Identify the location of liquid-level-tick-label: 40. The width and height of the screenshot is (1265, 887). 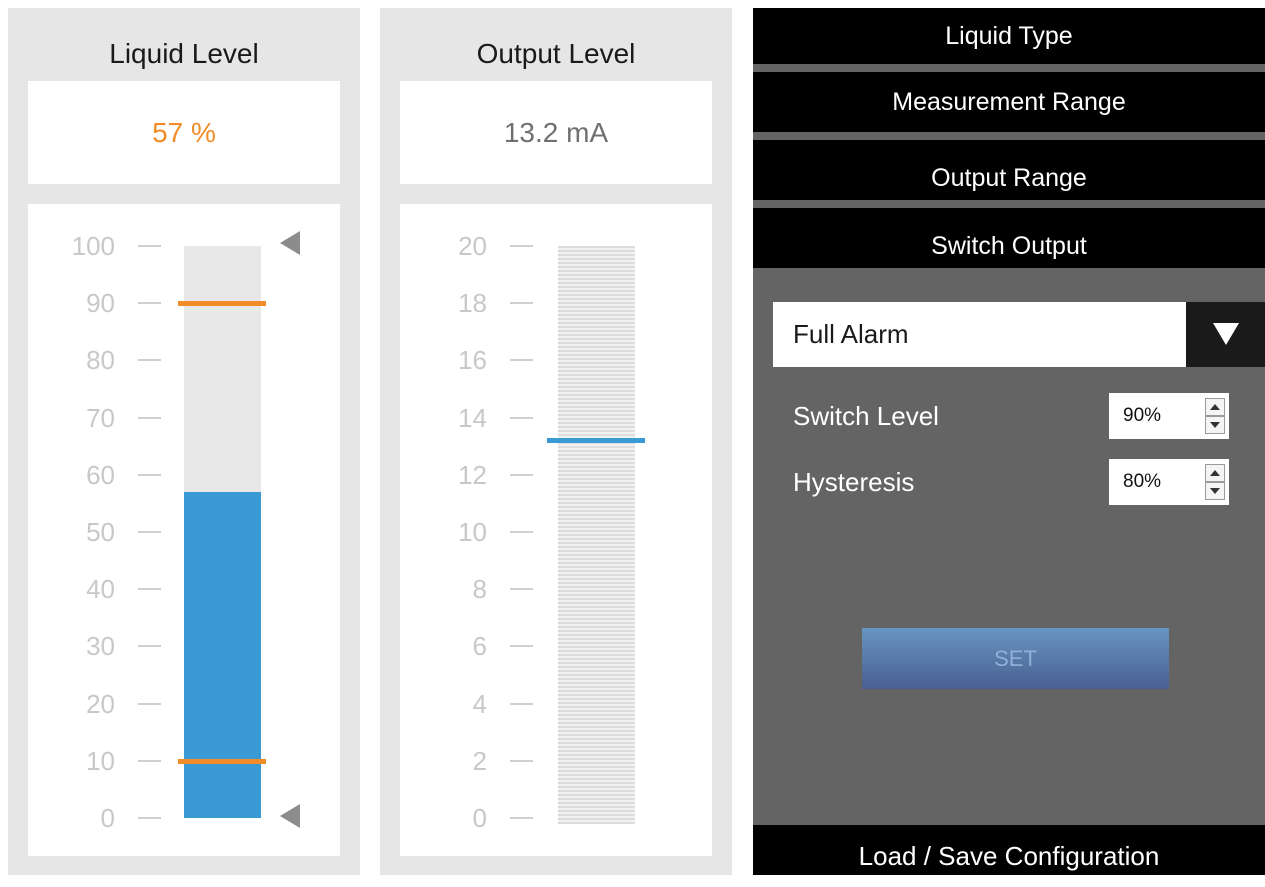
(100, 589).